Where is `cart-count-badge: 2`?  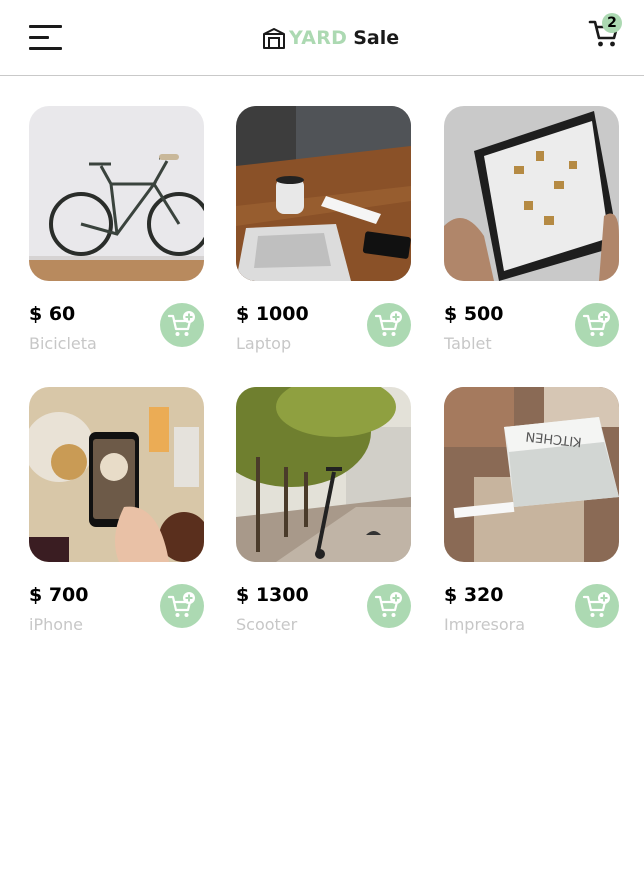
cart-count-badge: 2 is located at coordinates (612, 23).